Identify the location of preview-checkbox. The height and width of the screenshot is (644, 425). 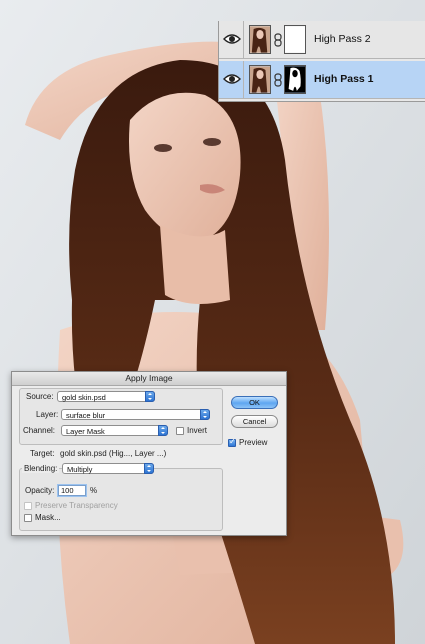
(232, 442).